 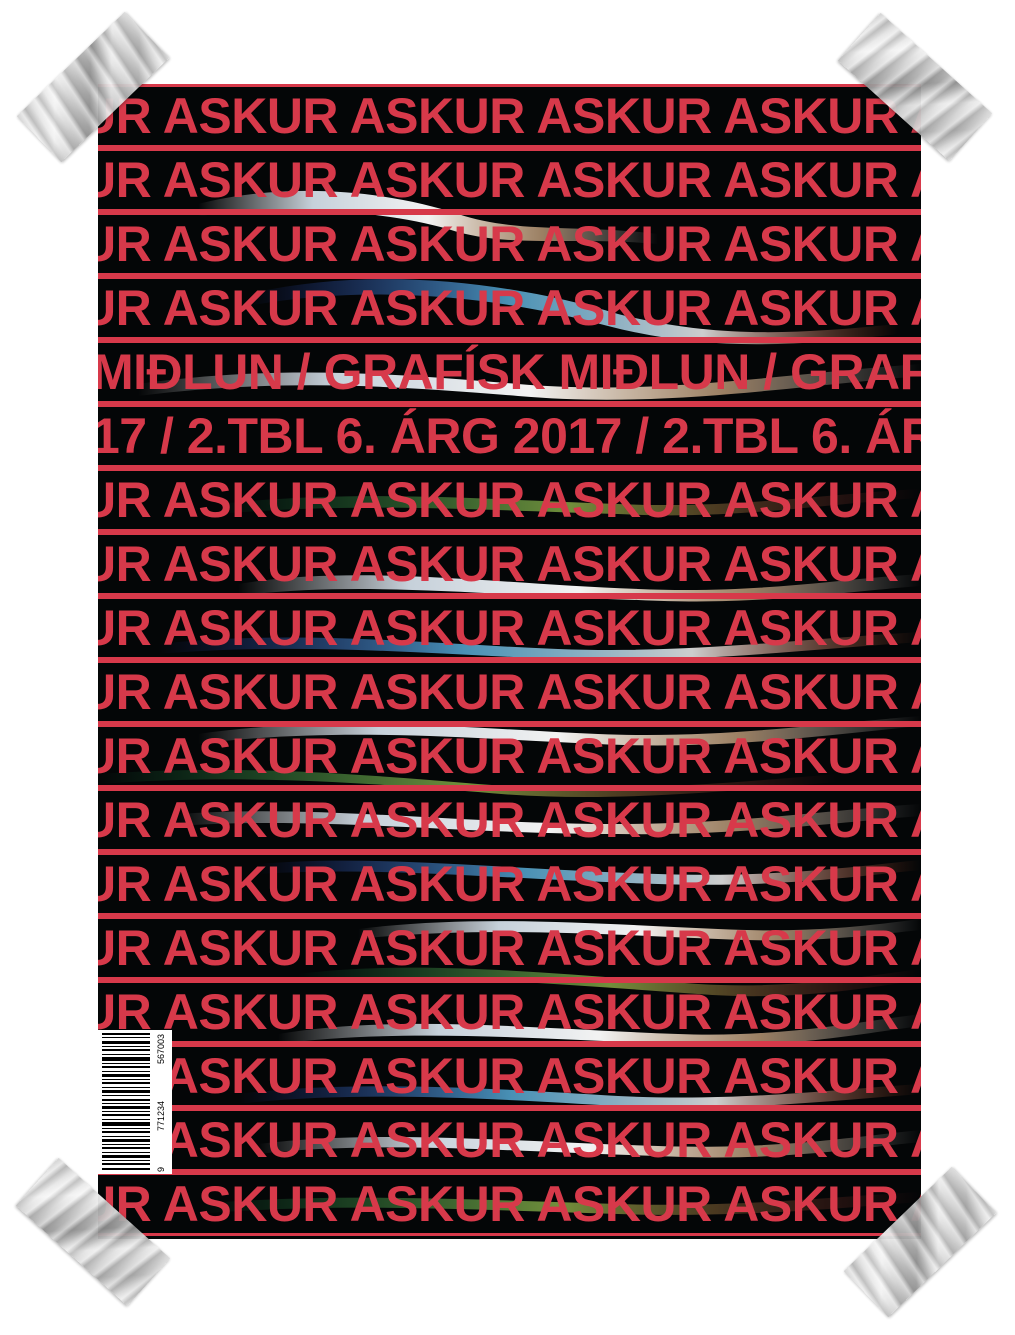 I want to click on text-row: 17 / 2.TBL 6. ÁRG 2017 / 2.TBL 6. ÁRG, so click(x=509, y=436).